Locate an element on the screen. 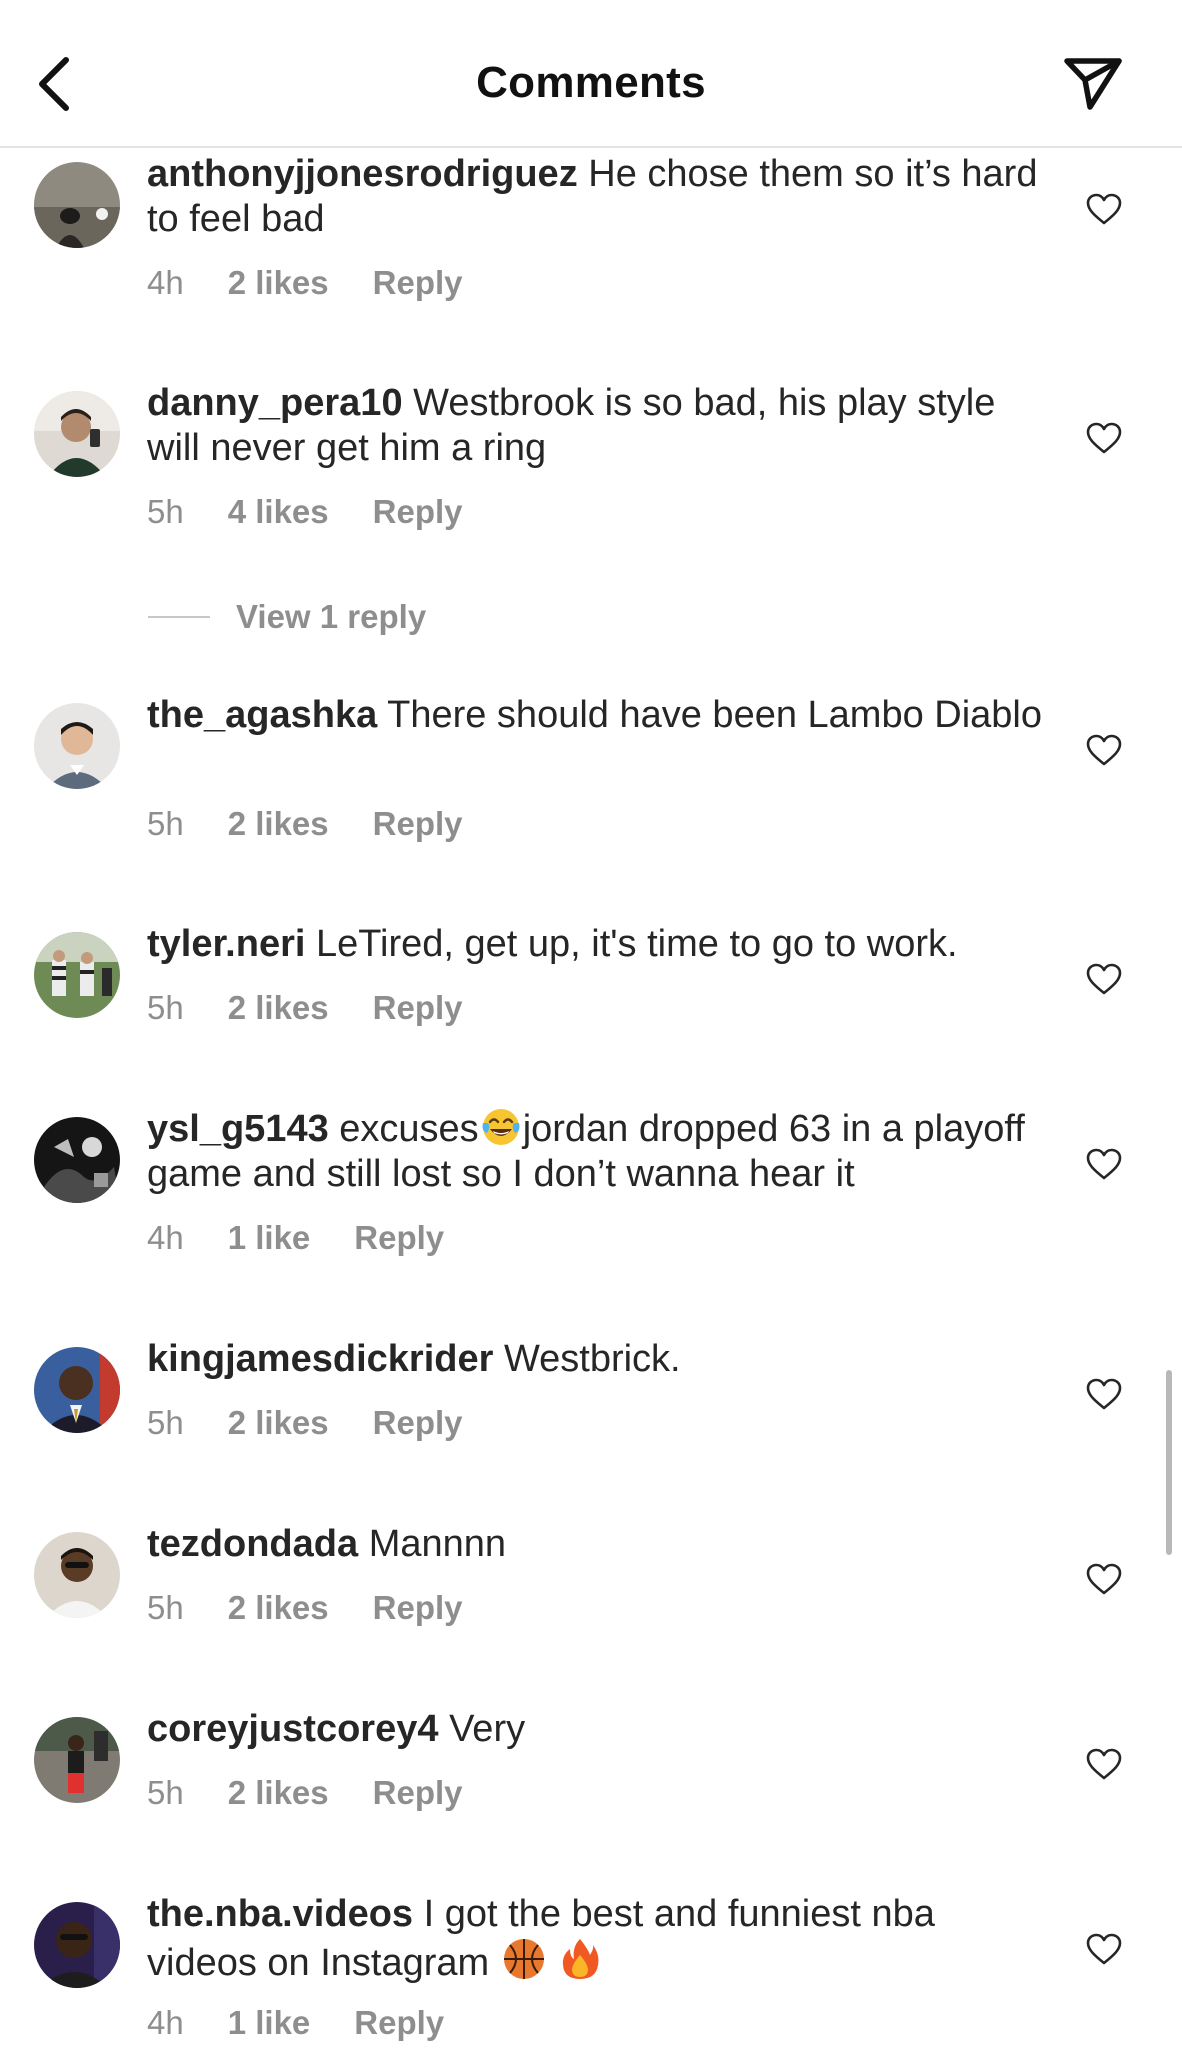  comment-username: ysl_g5143 is located at coordinates (238, 1129).